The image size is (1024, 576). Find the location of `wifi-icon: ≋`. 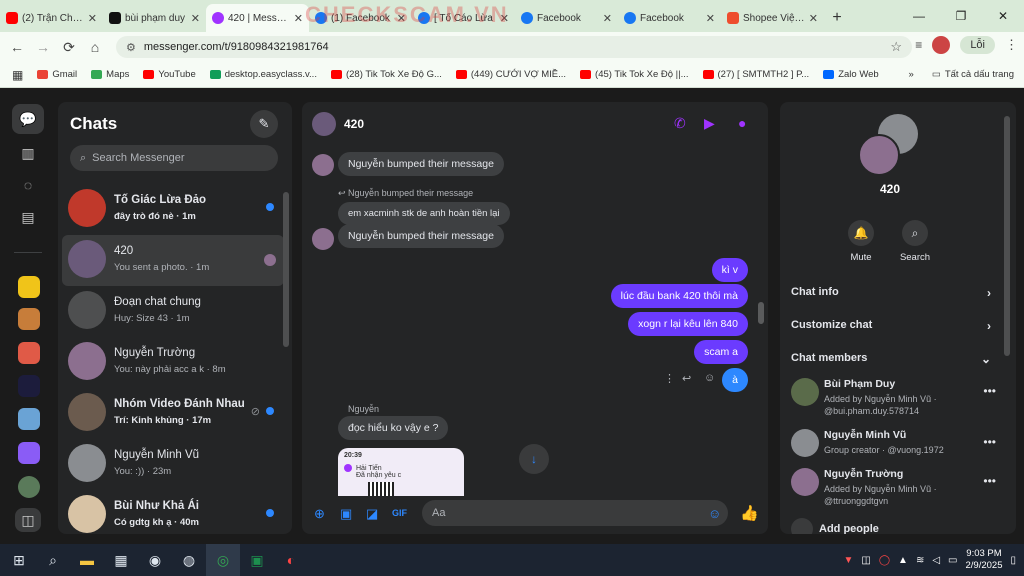

wifi-icon: ≋ is located at coordinates (920, 560).